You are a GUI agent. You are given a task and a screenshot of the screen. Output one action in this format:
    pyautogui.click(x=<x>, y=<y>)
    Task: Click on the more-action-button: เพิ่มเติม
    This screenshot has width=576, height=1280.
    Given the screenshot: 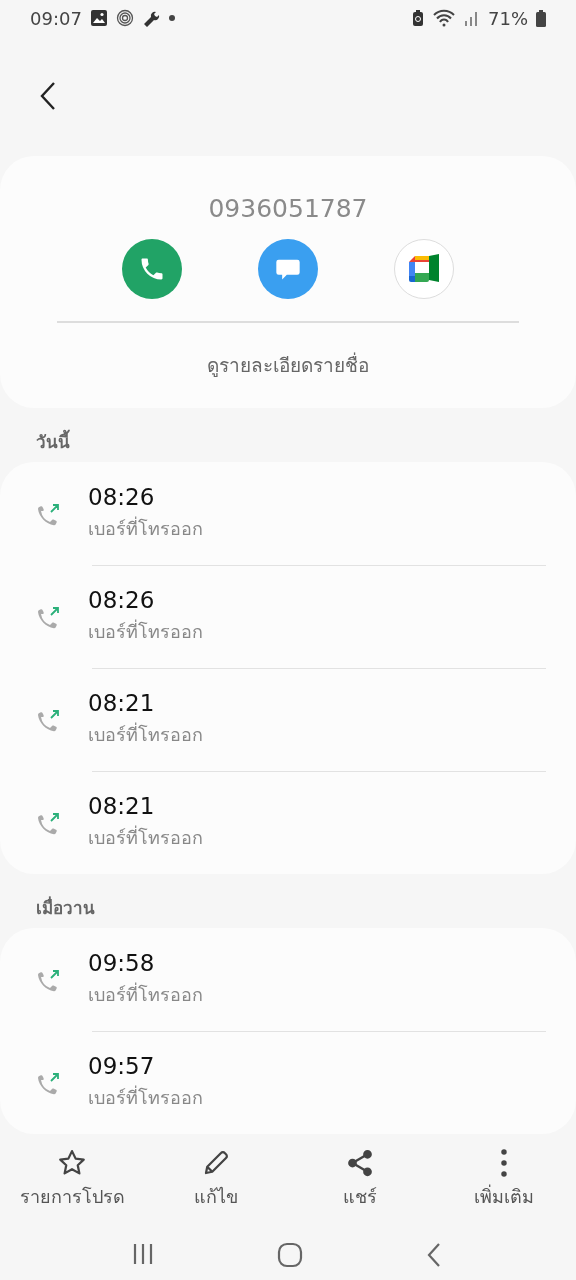 What is the action you would take?
    pyautogui.click(x=504, y=1180)
    